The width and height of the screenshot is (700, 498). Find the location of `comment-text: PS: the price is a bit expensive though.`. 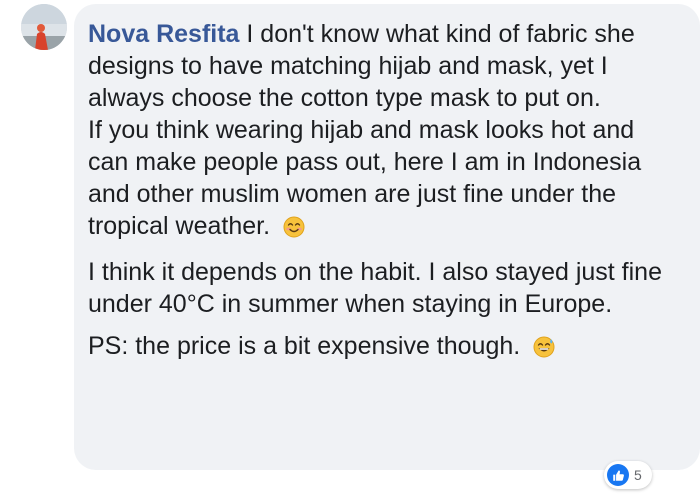

comment-text: PS: the price is a bit expensive though. is located at coordinates (304, 346).